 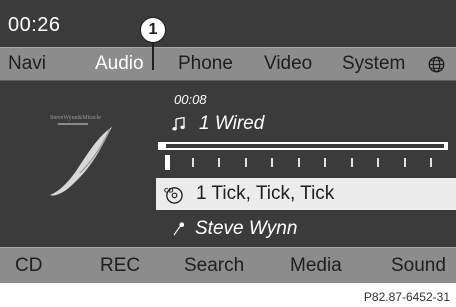 What do you see at coordinates (288, 64) in the screenshot?
I see `menu-item-video: Video` at bounding box center [288, 64].